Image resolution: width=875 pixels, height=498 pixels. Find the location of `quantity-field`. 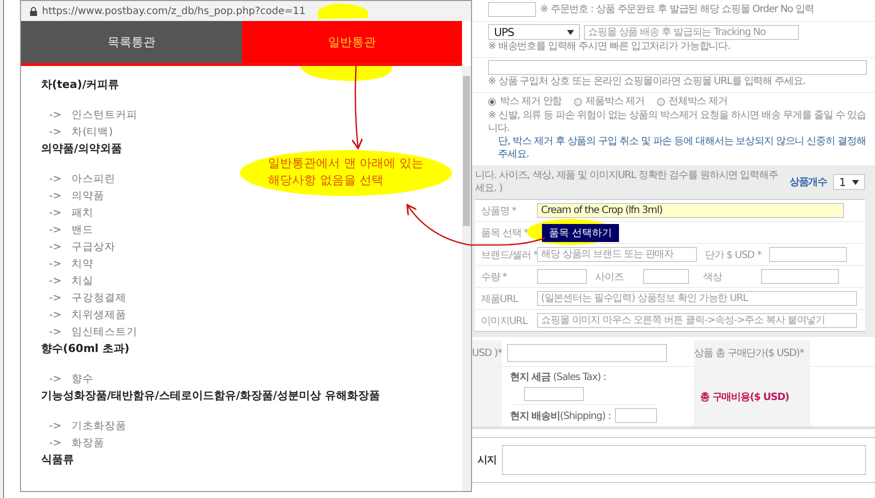

quantity-field is located at coordinates (562, 276).